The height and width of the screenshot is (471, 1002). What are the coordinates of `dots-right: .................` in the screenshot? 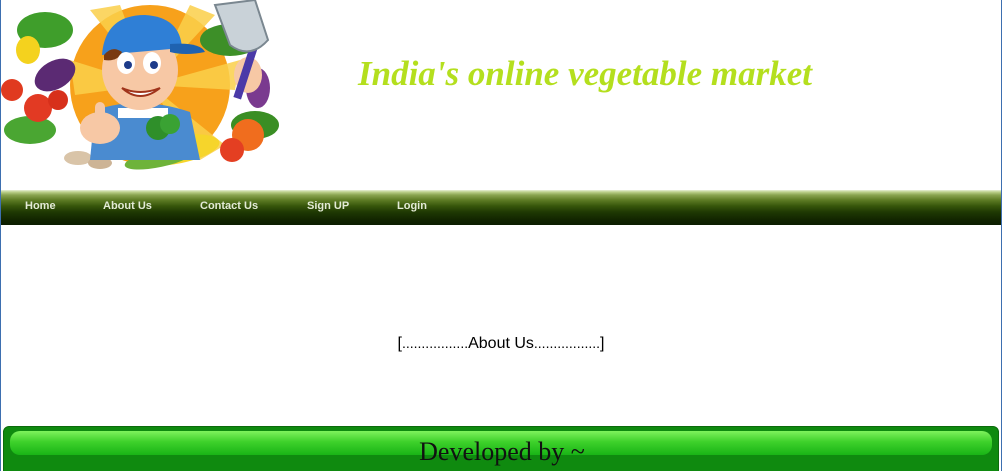 It's located at (567, 343).